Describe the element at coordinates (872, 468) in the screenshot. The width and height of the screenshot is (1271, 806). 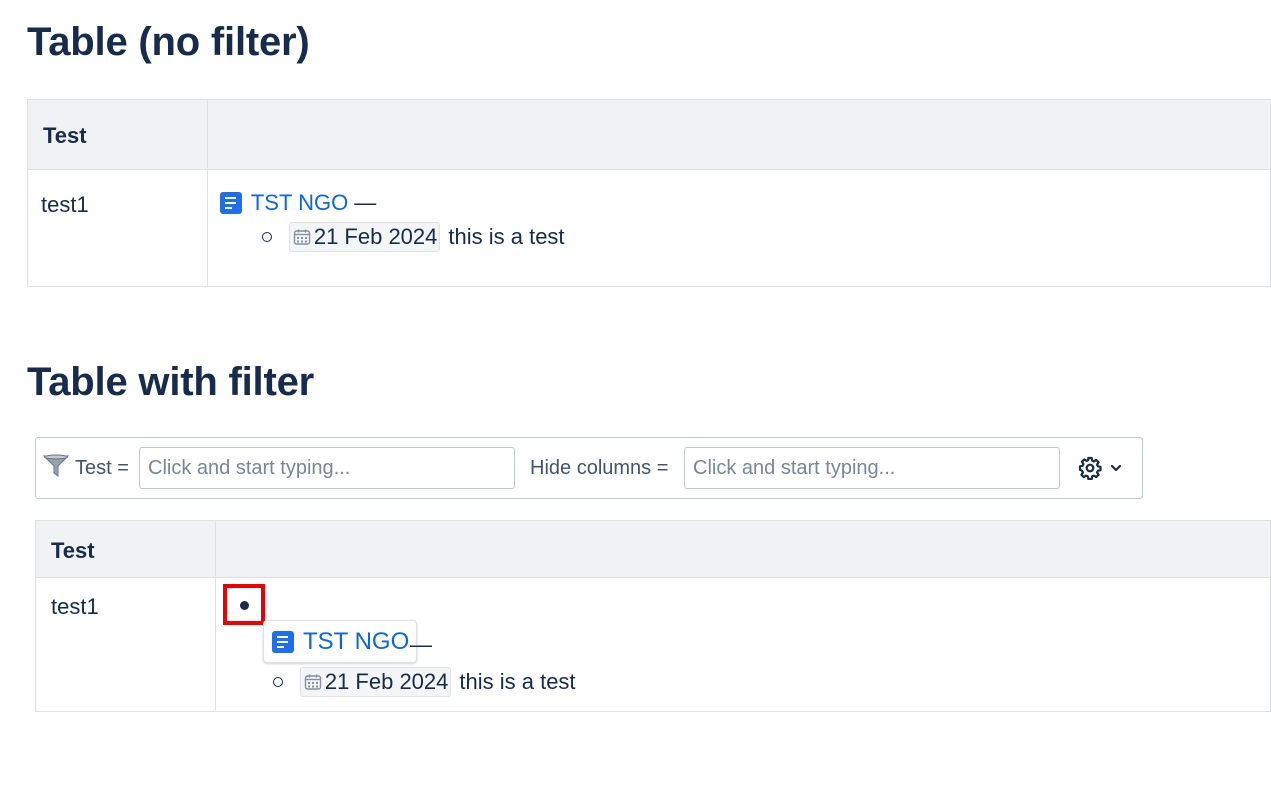
I see `hide-columns-input` at that location.